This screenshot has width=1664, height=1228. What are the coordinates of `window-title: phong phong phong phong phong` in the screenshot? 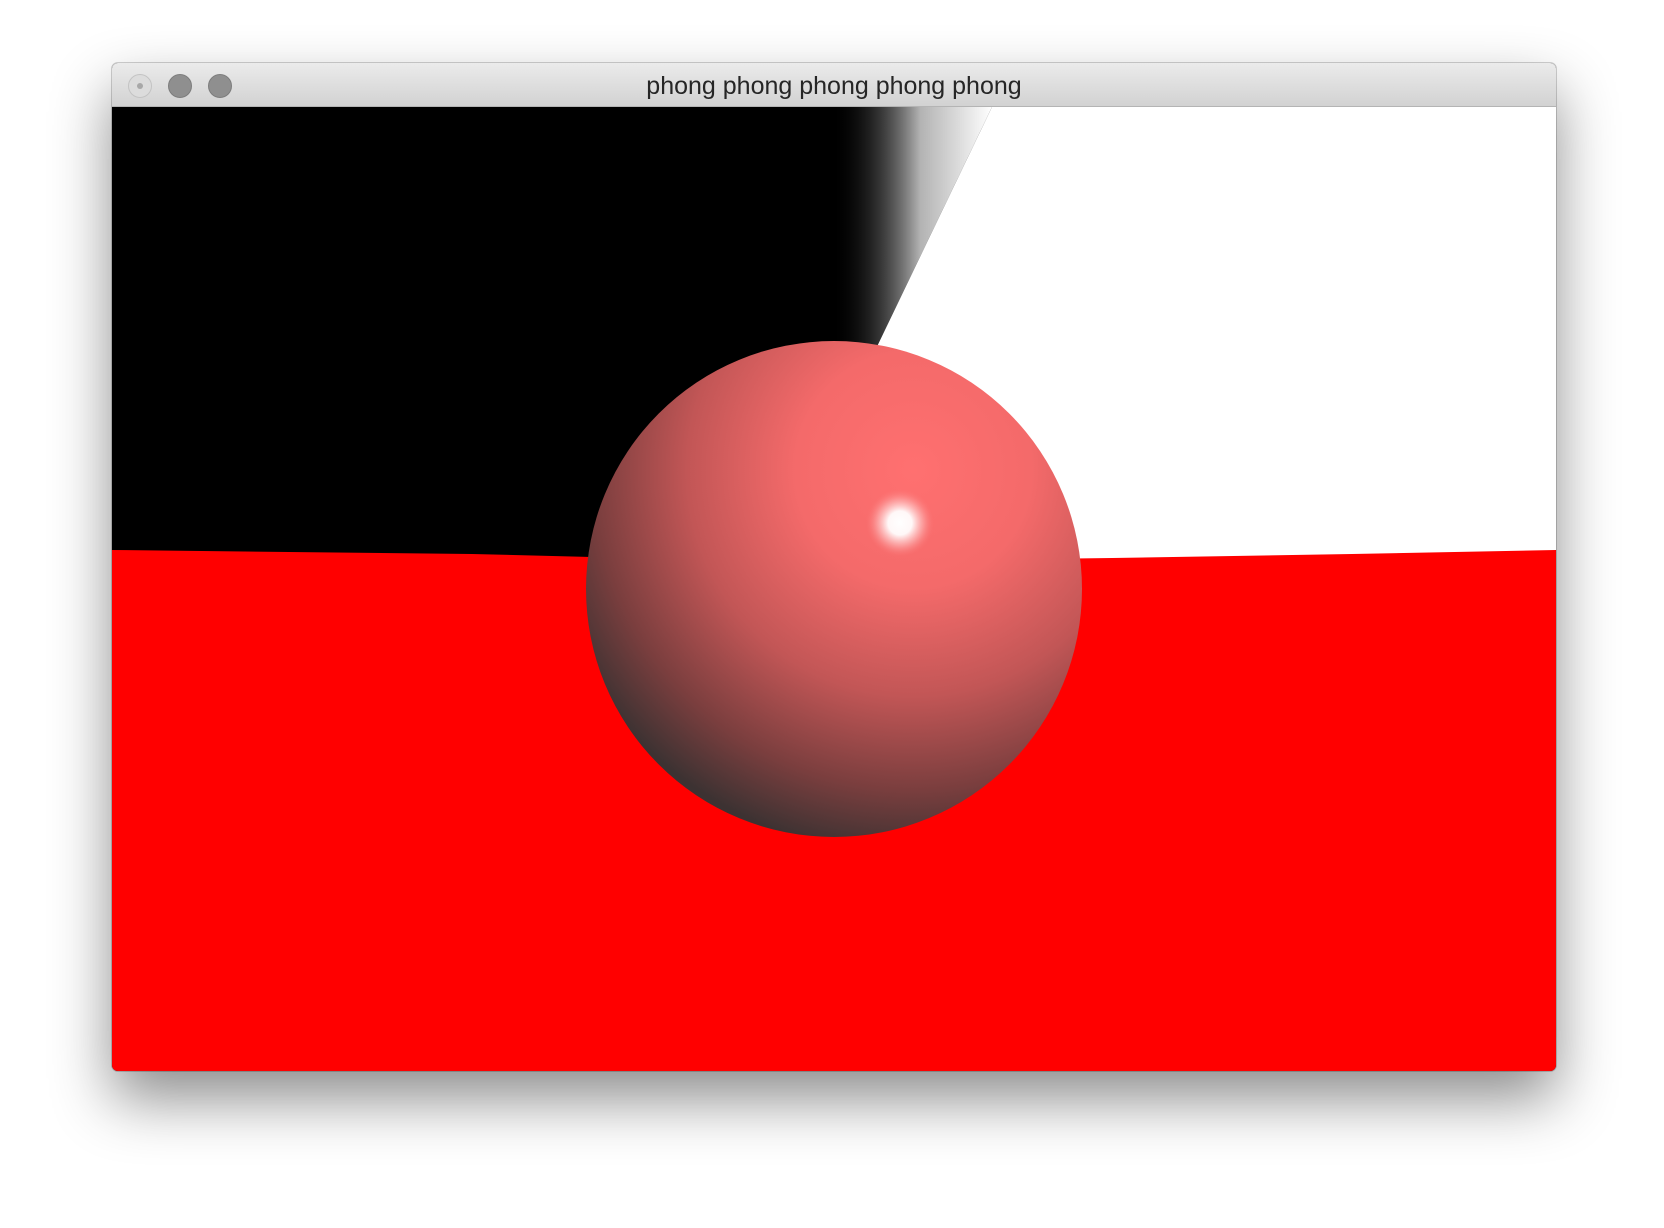 It's located at (834, 86).